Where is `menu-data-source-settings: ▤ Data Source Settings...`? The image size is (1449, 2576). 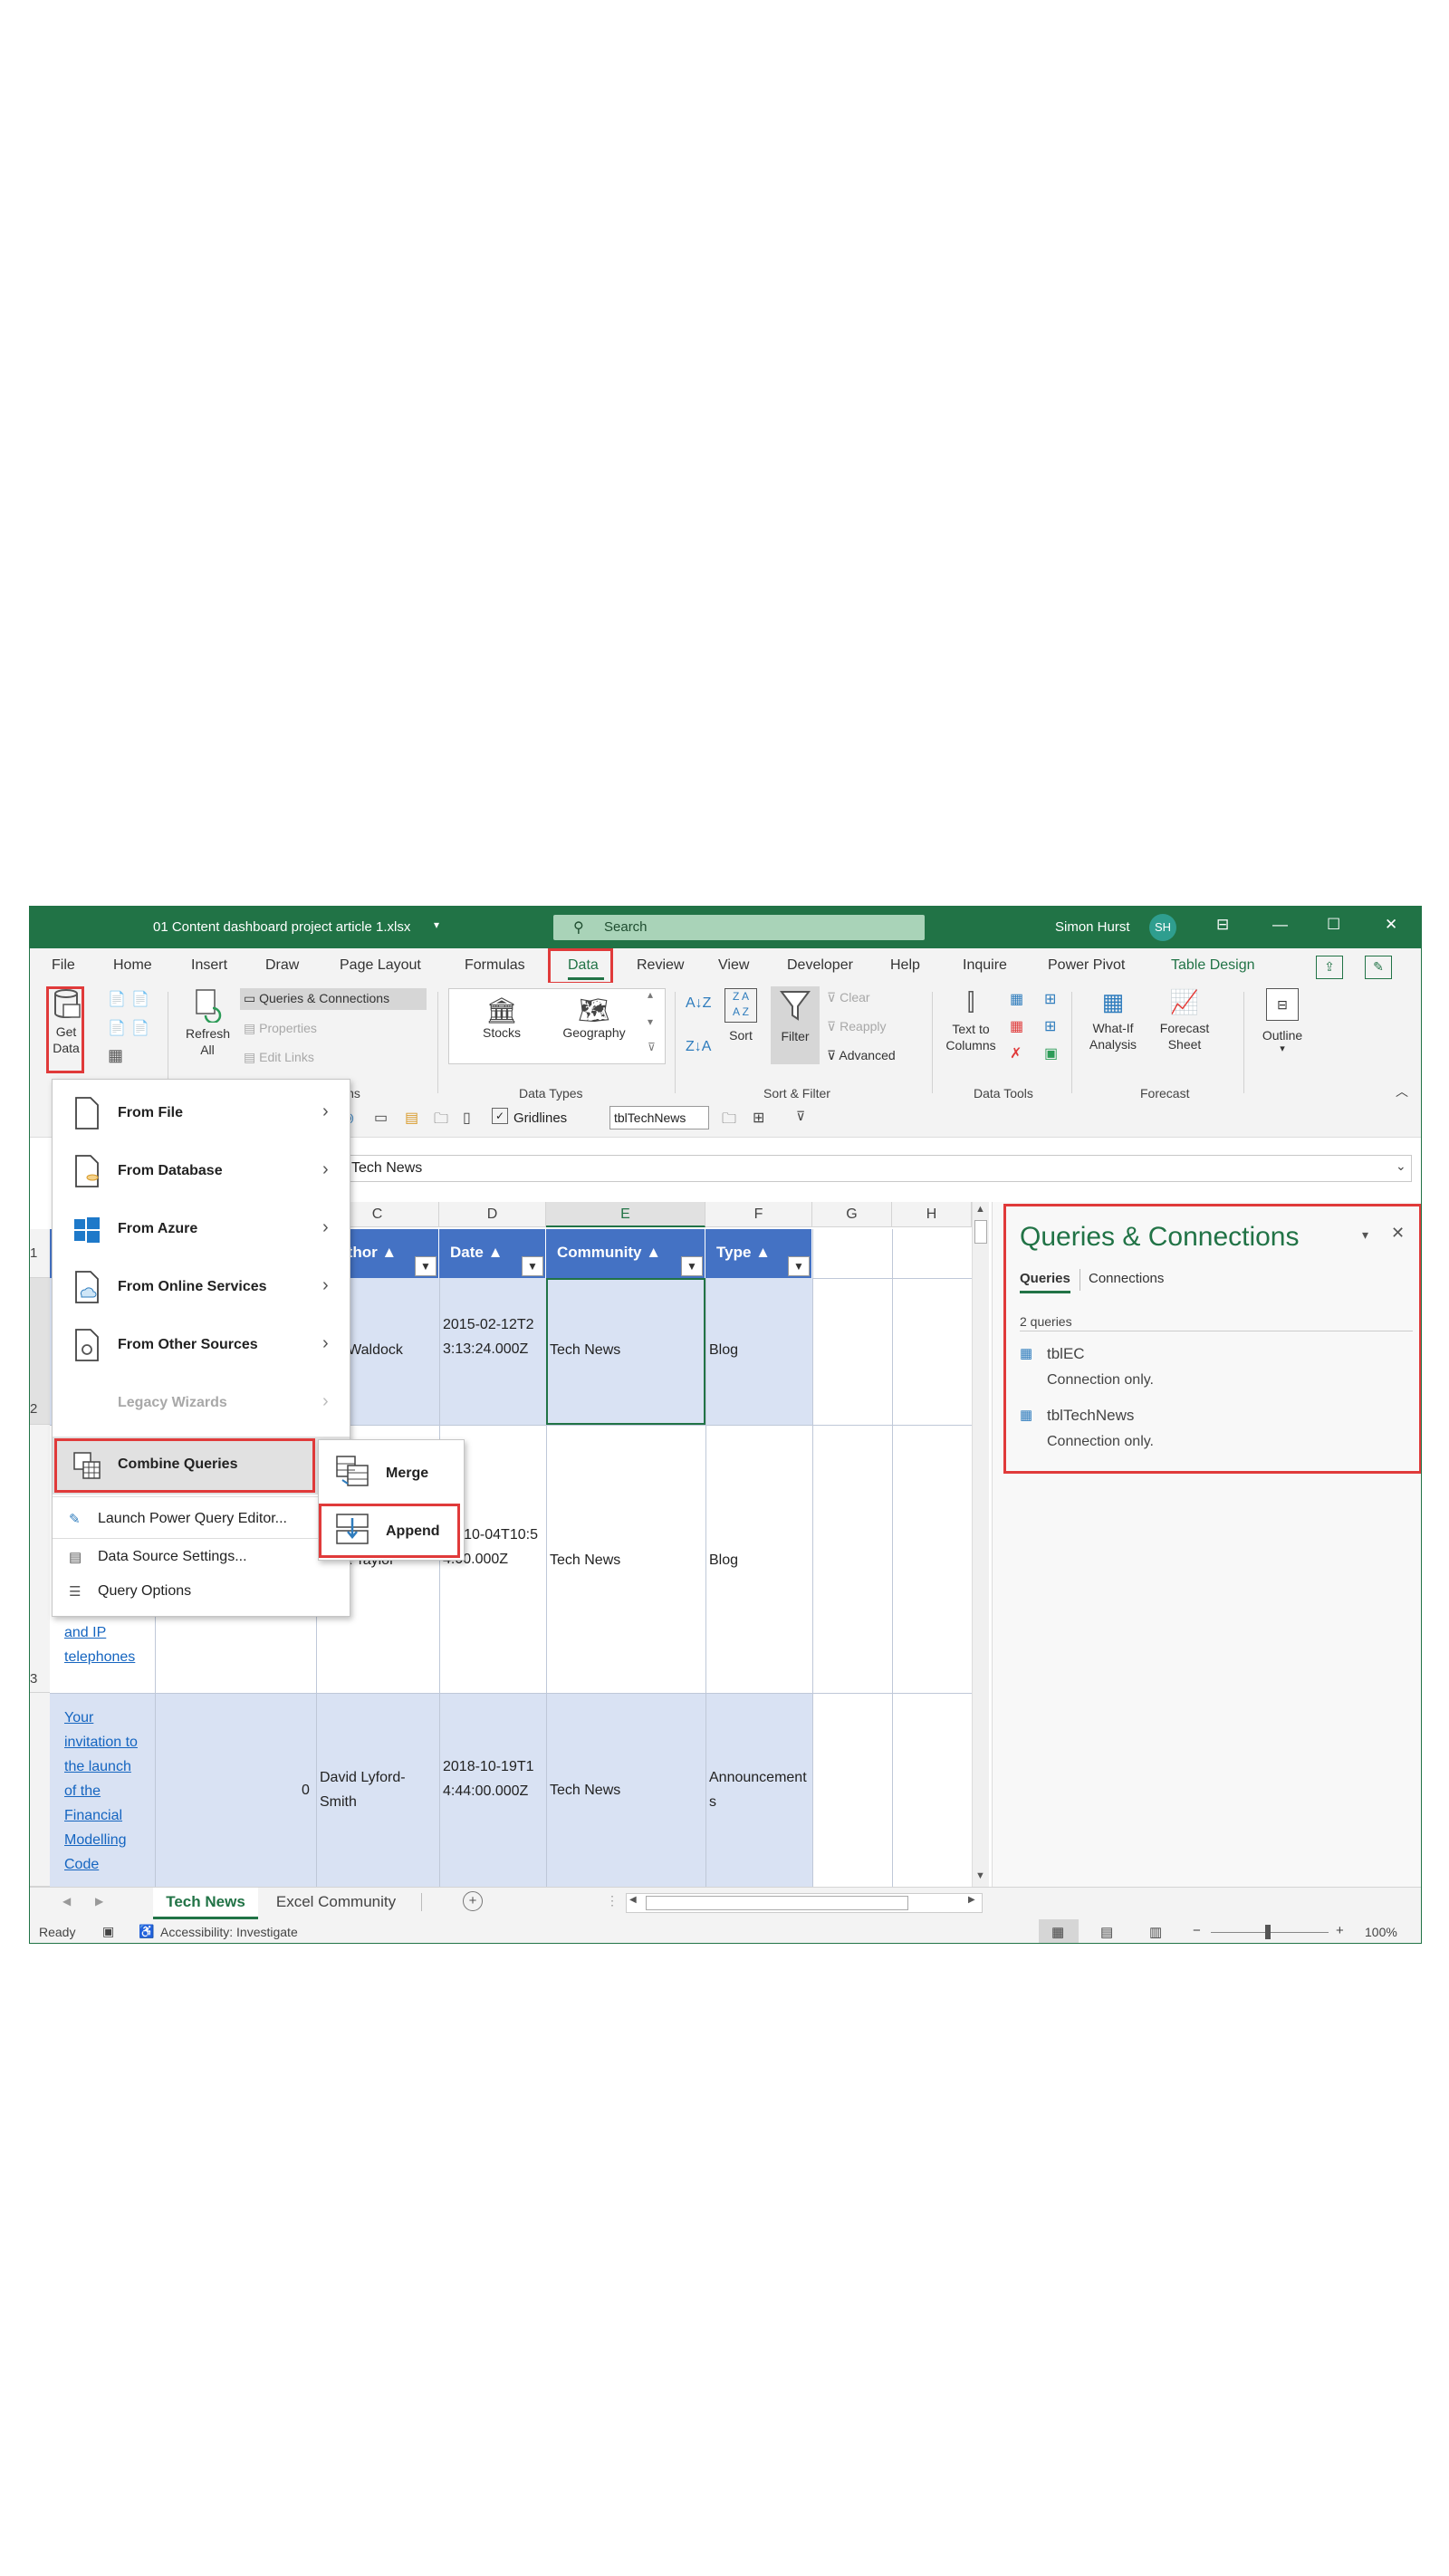 menu-data-source-settings: ▤ Data Source Settings... is located at coordinates (201, 1557).